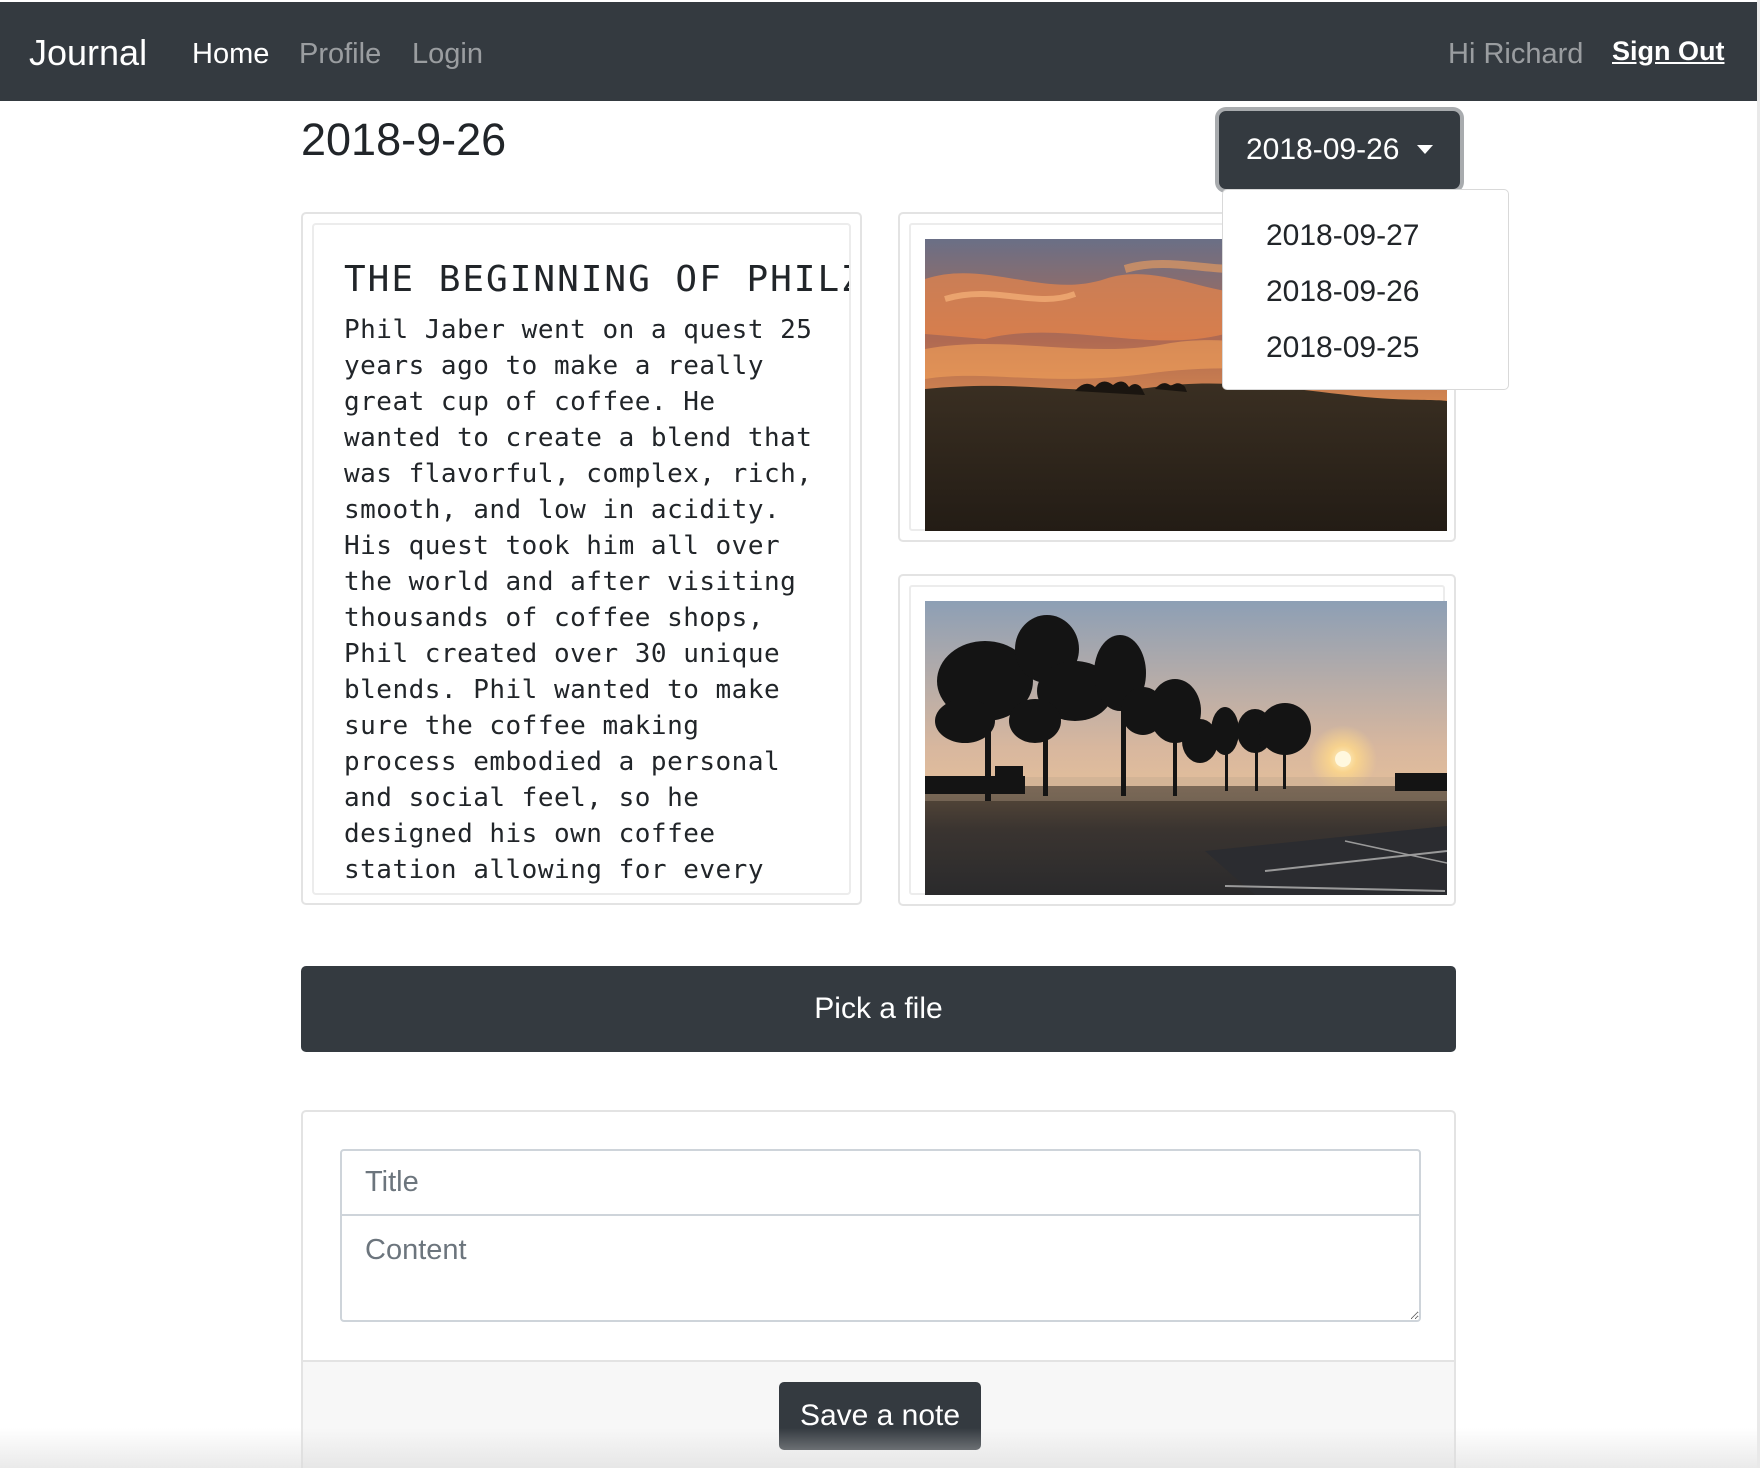 The image size is (1760, 1468). Describe the element at coordinates (1365, 348) in the screenshot. I see `date-option: 2018-09-25` at that location.